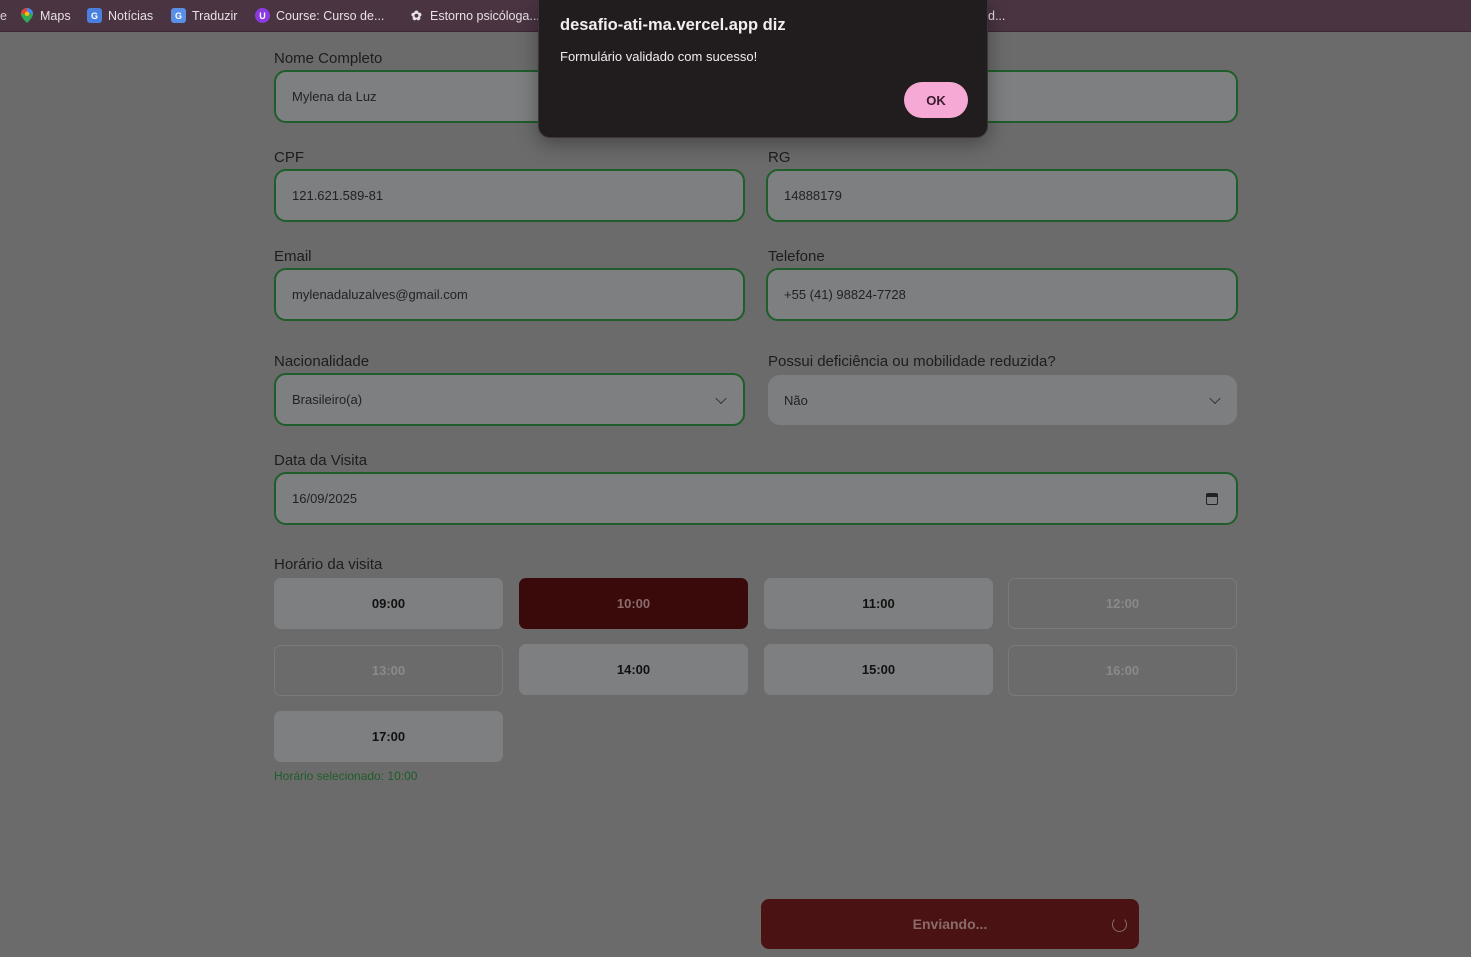  Describe the element at coordinates (936, 100) in the screenshot. I see `ok-button: OK` at that location.